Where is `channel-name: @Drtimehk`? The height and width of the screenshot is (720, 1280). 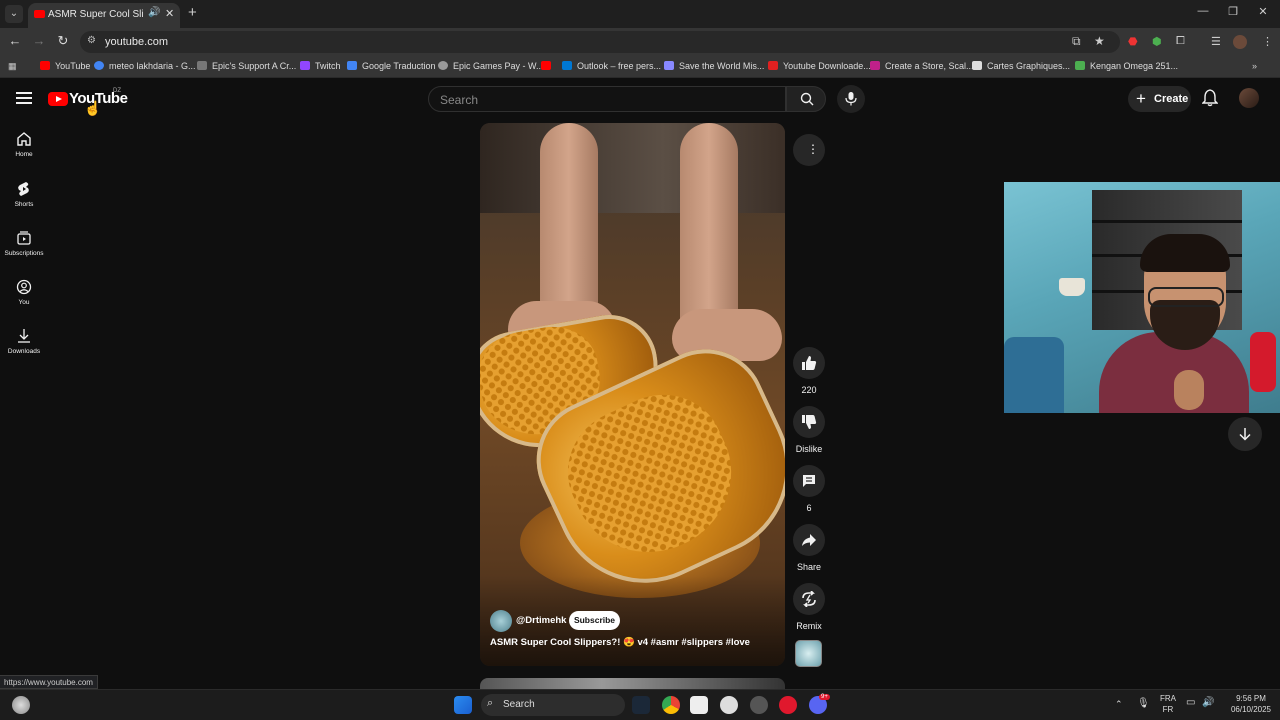
channel-name: @Drtimehk is located at coordinates (541, 620).